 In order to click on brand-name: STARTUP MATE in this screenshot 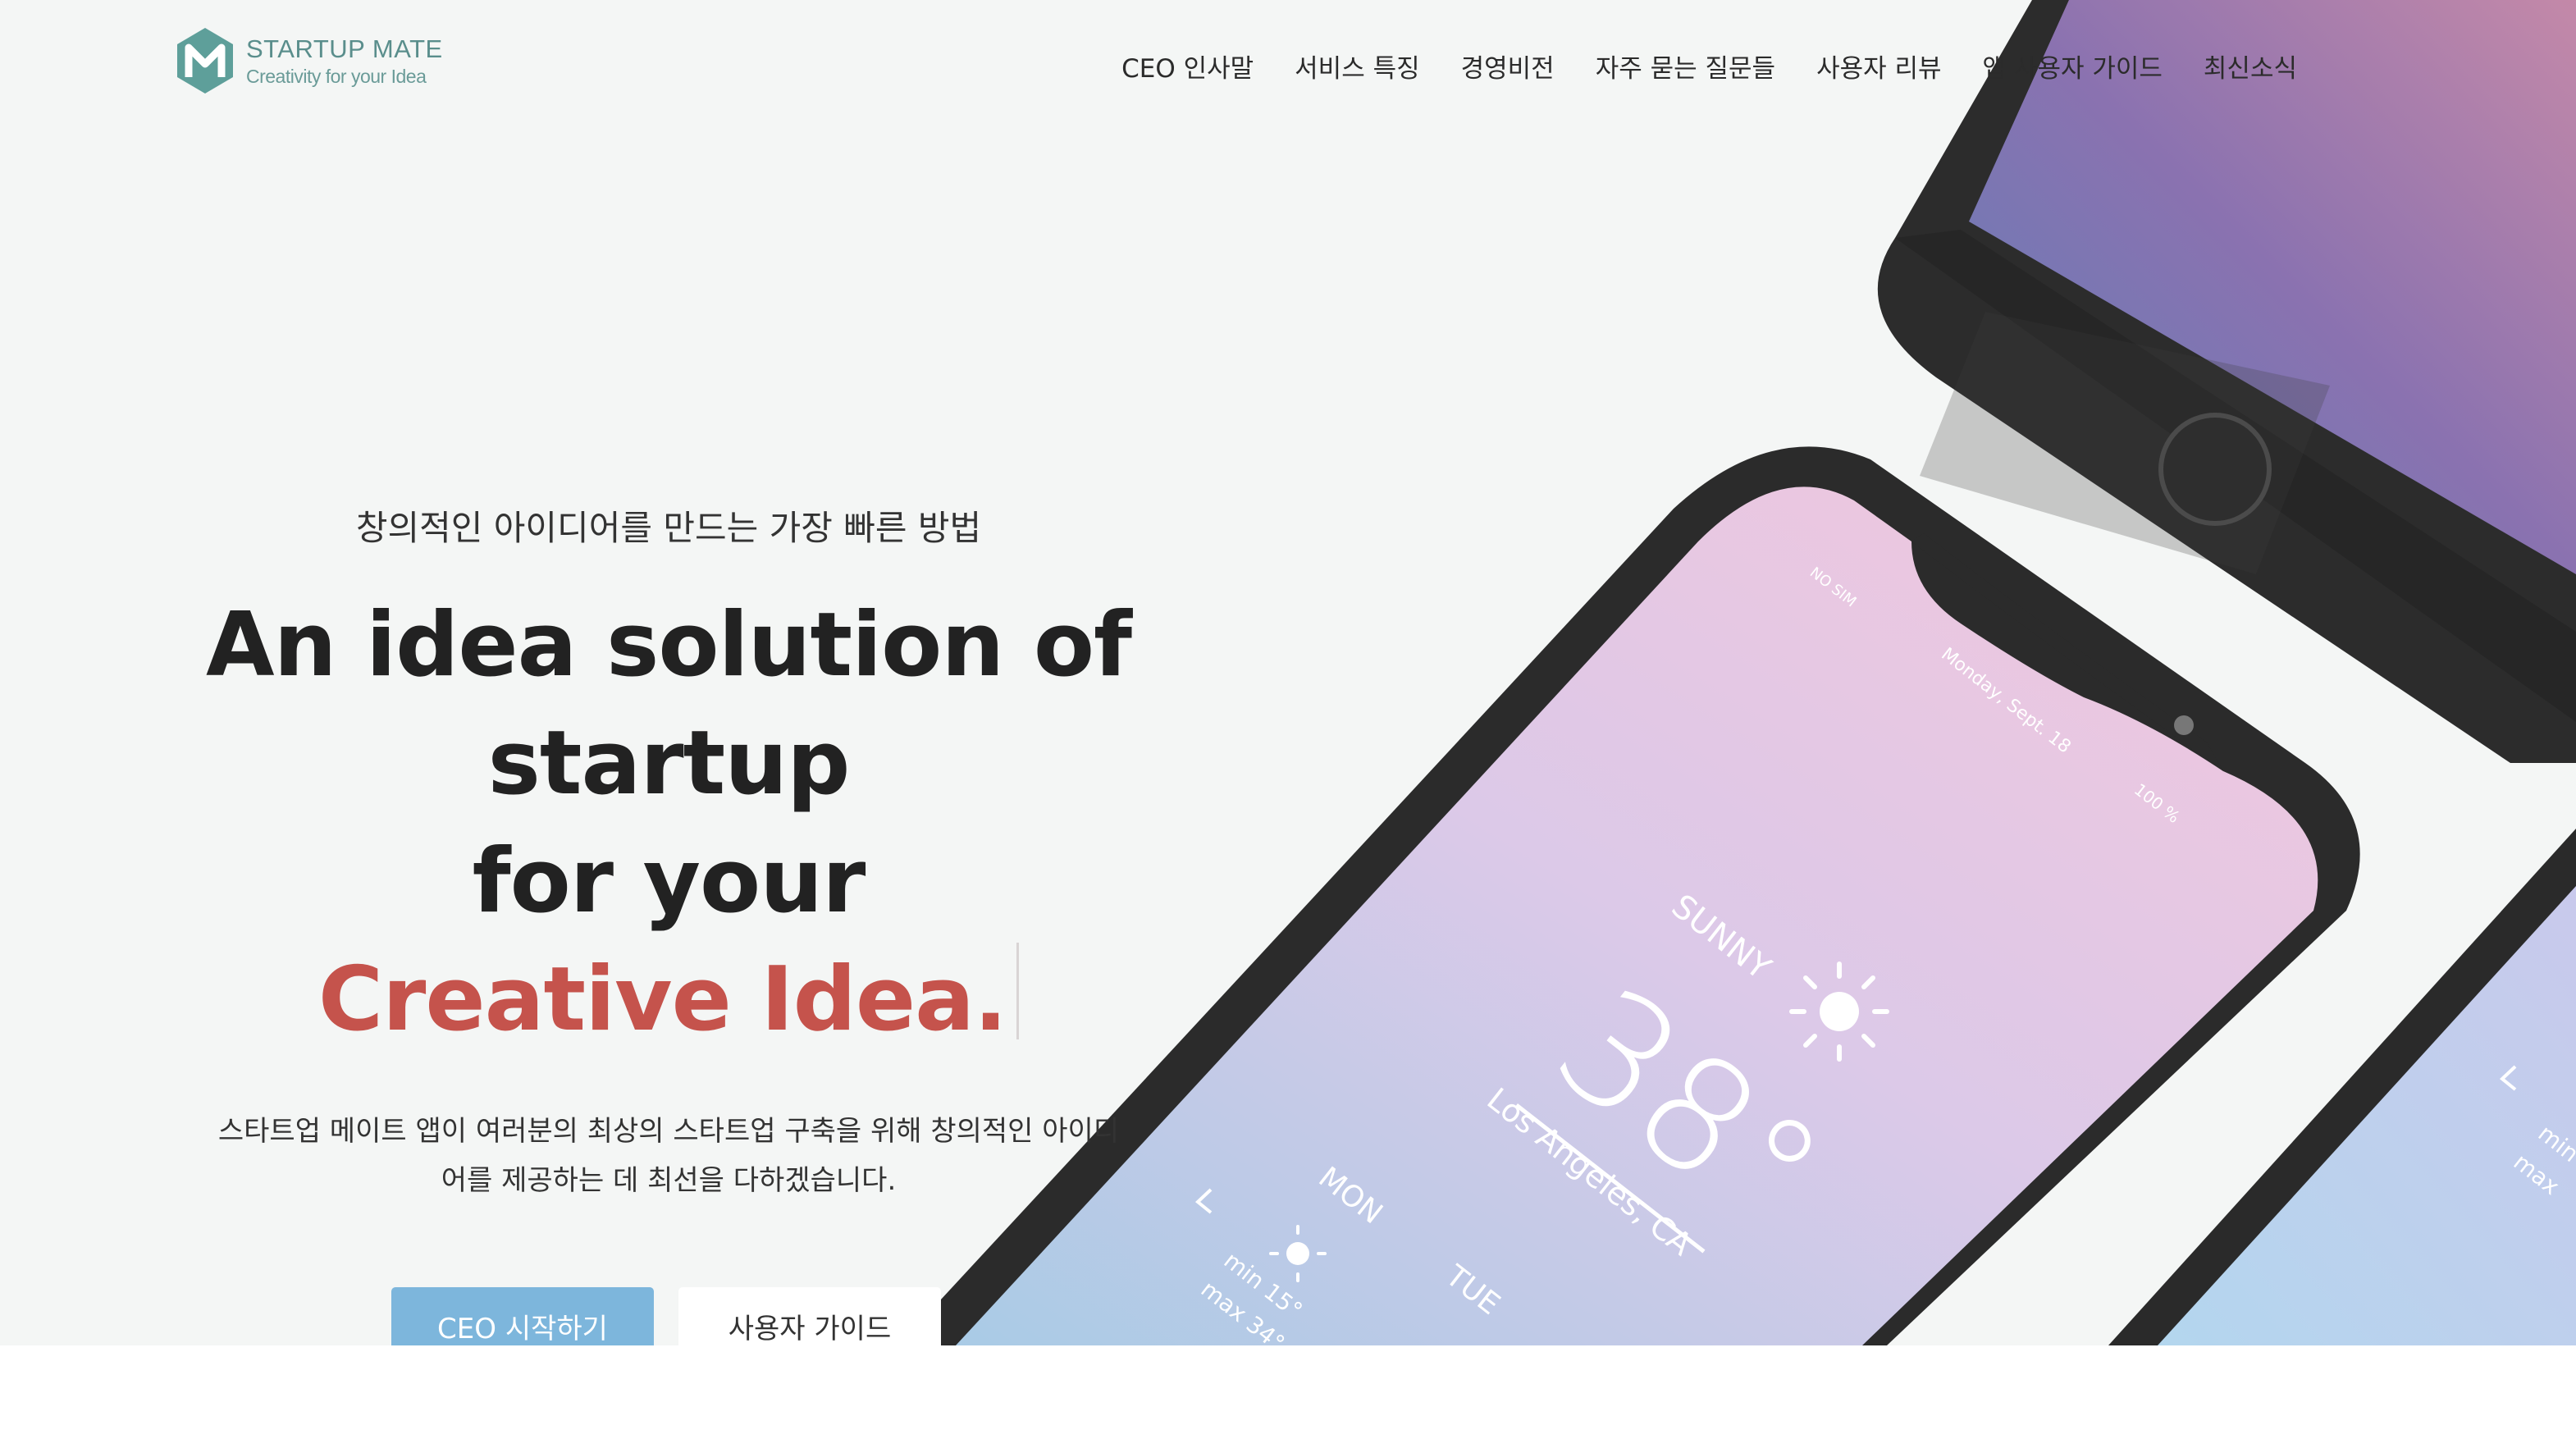, I will do `click(344, 48)`.